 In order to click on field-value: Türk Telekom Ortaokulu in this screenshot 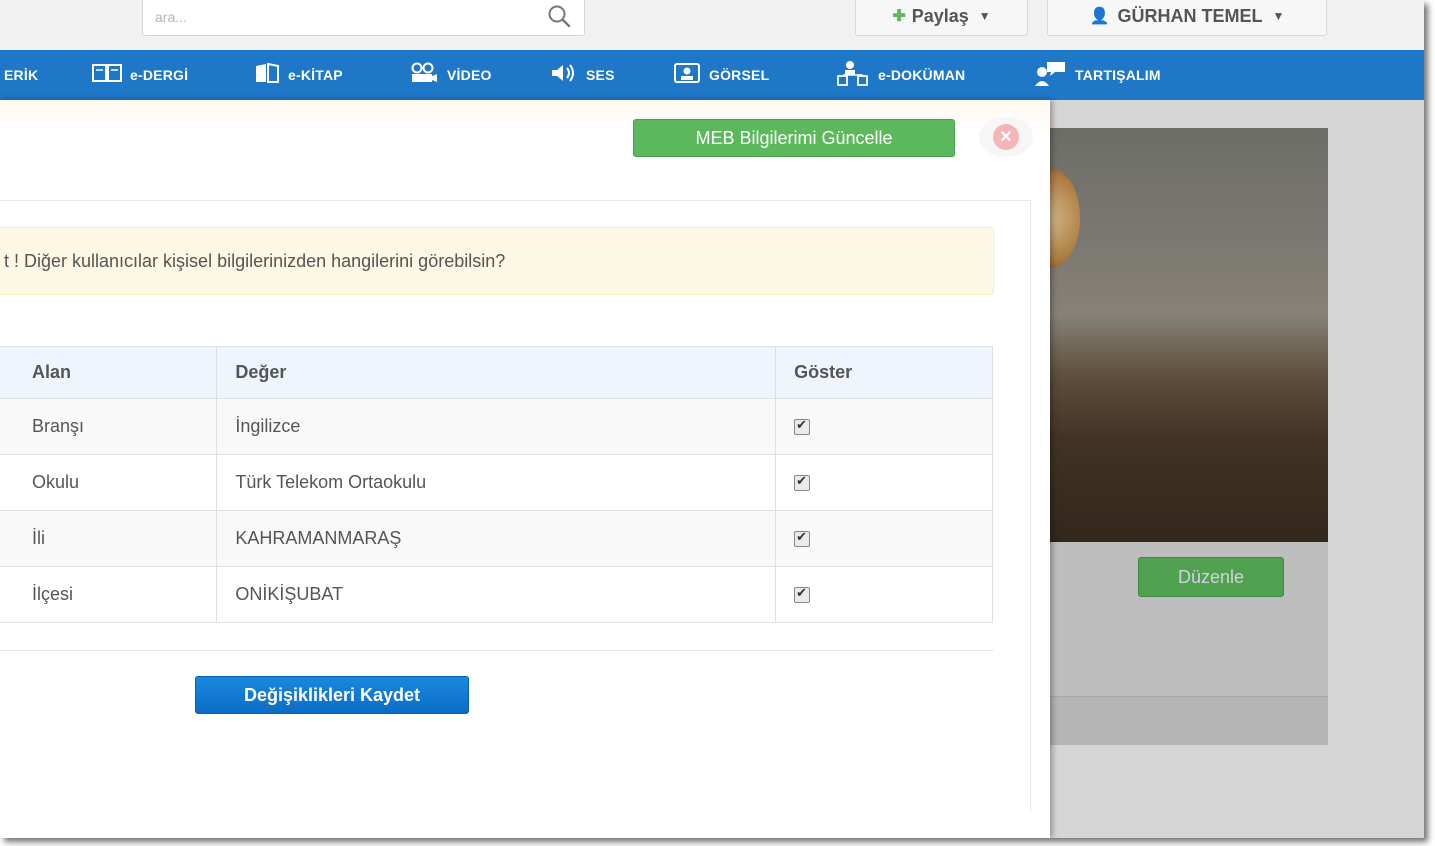, I will do `click(496, 482)`.